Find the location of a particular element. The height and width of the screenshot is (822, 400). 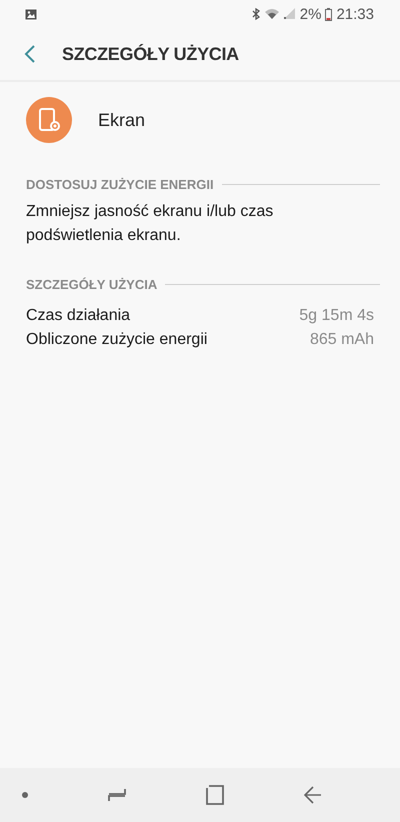

home-icon is located at coordinates (215, 795).